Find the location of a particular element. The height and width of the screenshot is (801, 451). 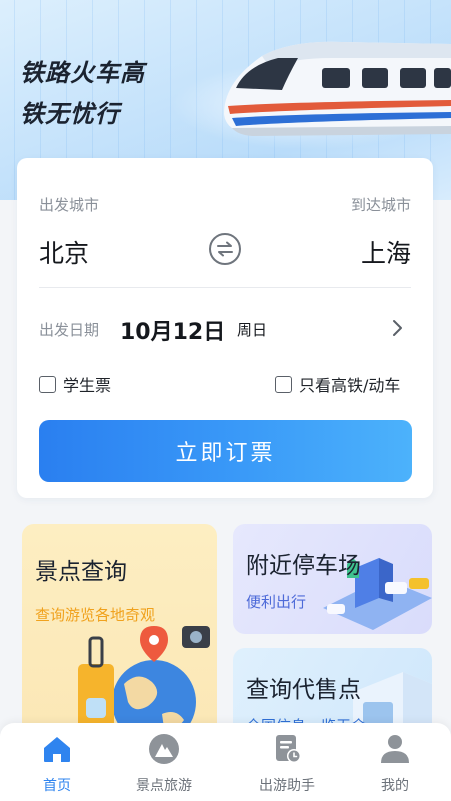

nearby-parking-tile: 附近停车场 便利出行 is located at coordinates (332, 579).